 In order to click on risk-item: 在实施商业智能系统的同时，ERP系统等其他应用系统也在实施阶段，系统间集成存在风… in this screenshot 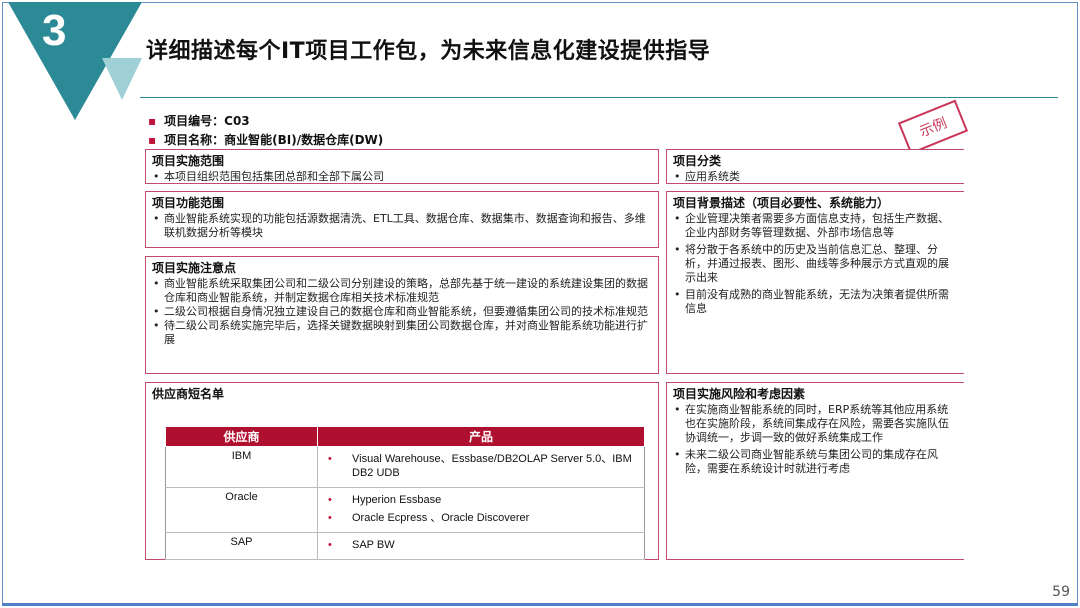, I will do `click(815, 424)`.